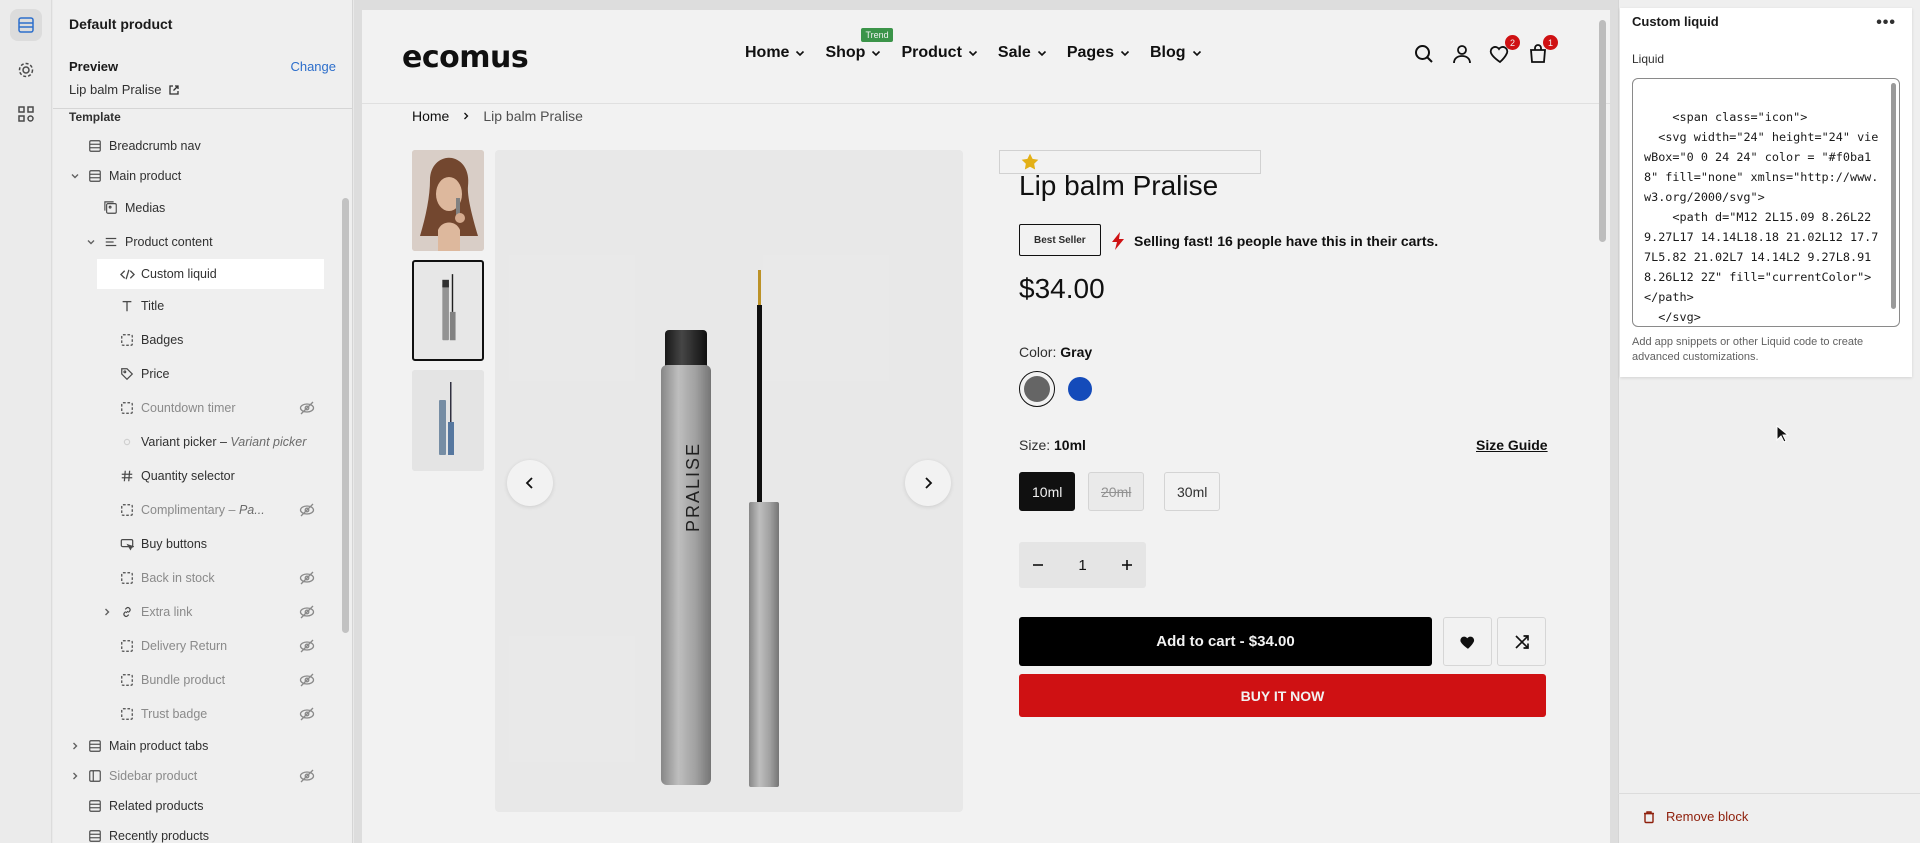  Describe the element at coordinates (198, 146) in the screenshot. I see `tree-item-breadcrumb-nav: Breadcrumb nav` at that location.